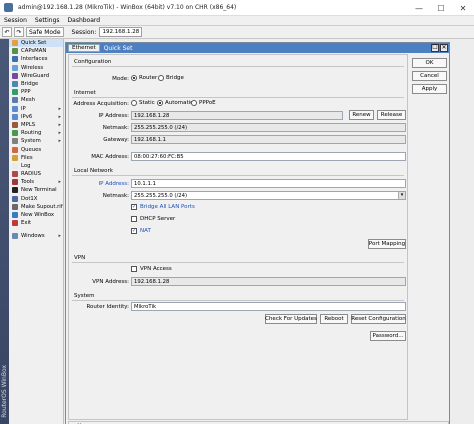  I want to click on minimize-button: —, so click(419, 8).